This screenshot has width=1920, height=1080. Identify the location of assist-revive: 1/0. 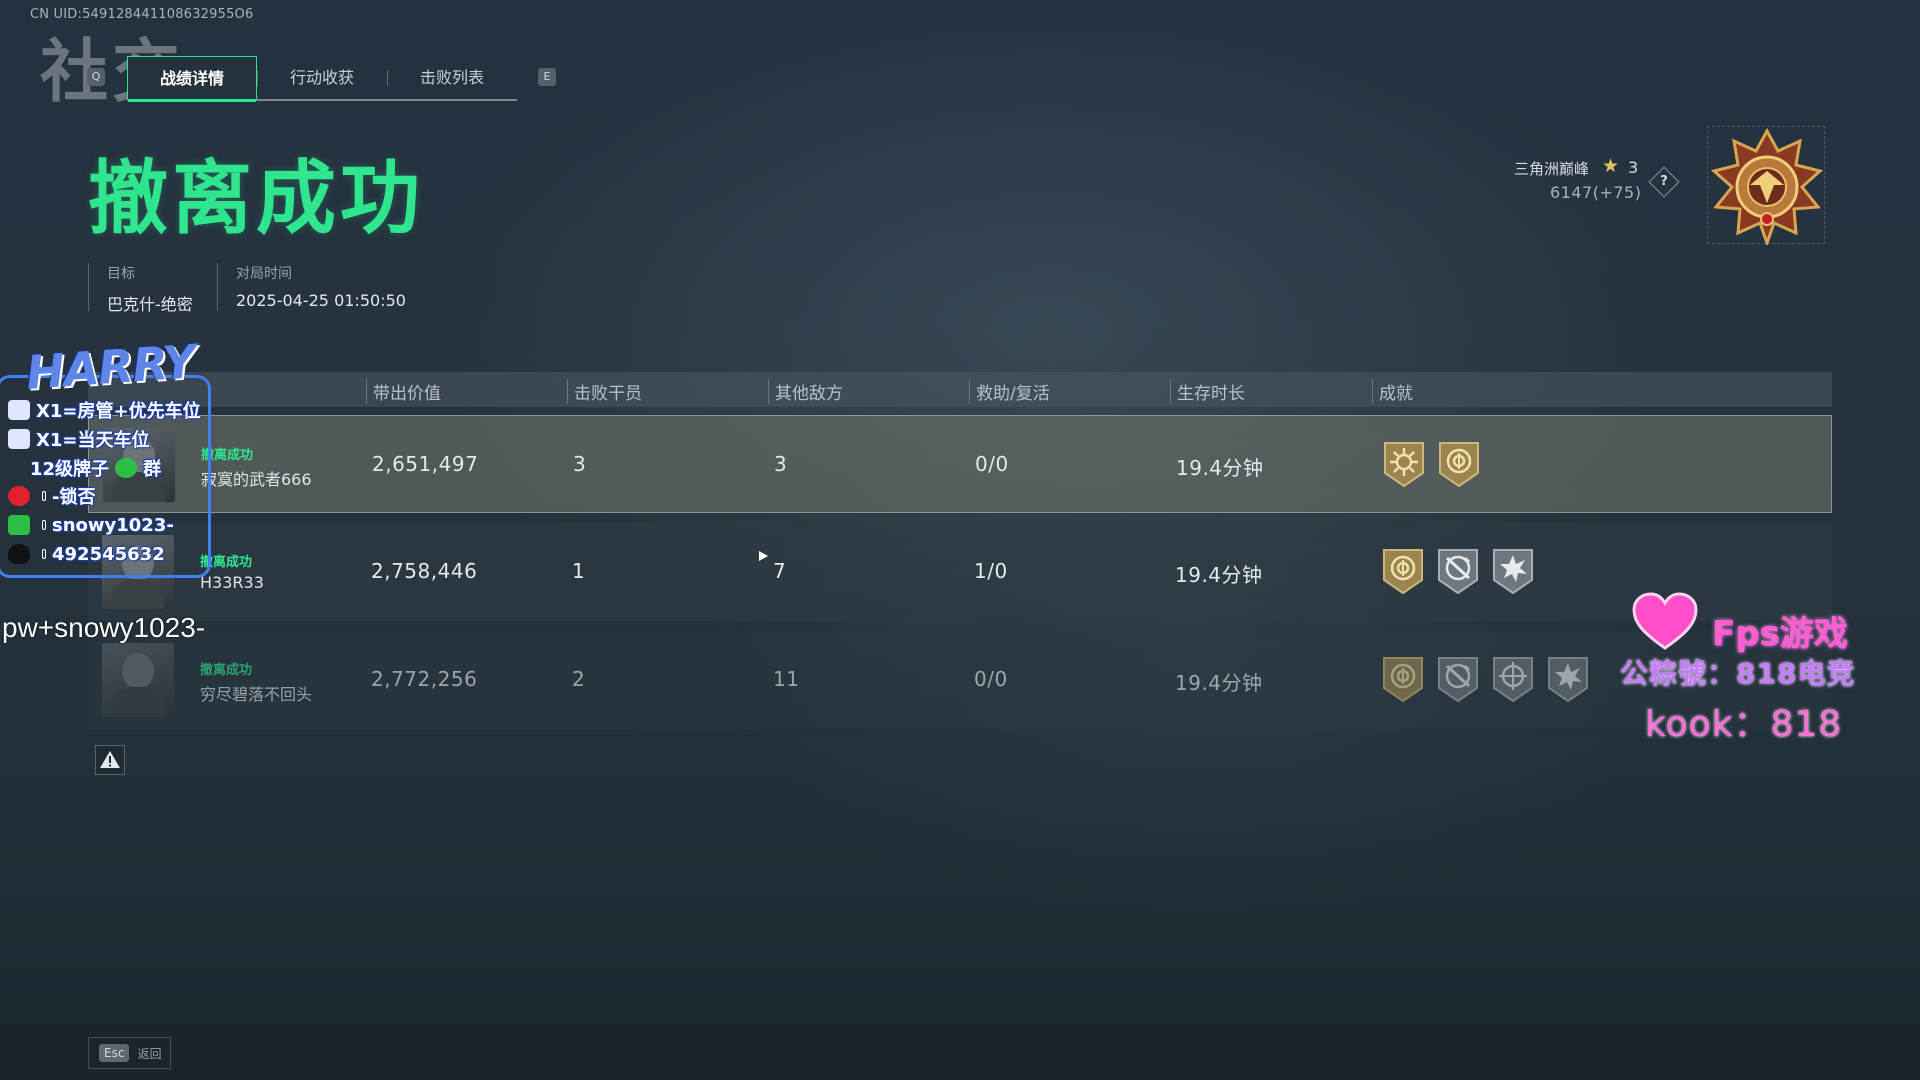
(991, 571).